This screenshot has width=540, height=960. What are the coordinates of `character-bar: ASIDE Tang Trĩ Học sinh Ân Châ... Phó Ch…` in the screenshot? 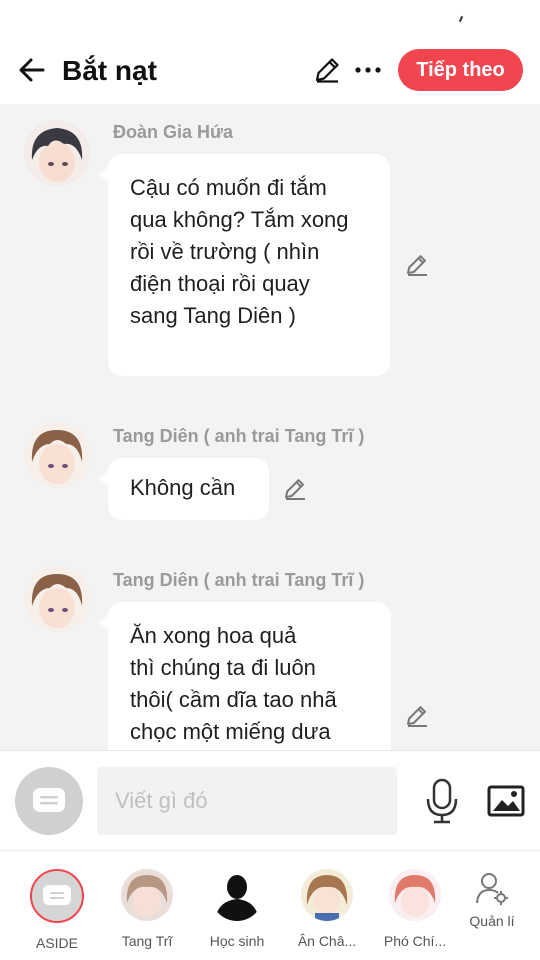 It's located at (270, 905).